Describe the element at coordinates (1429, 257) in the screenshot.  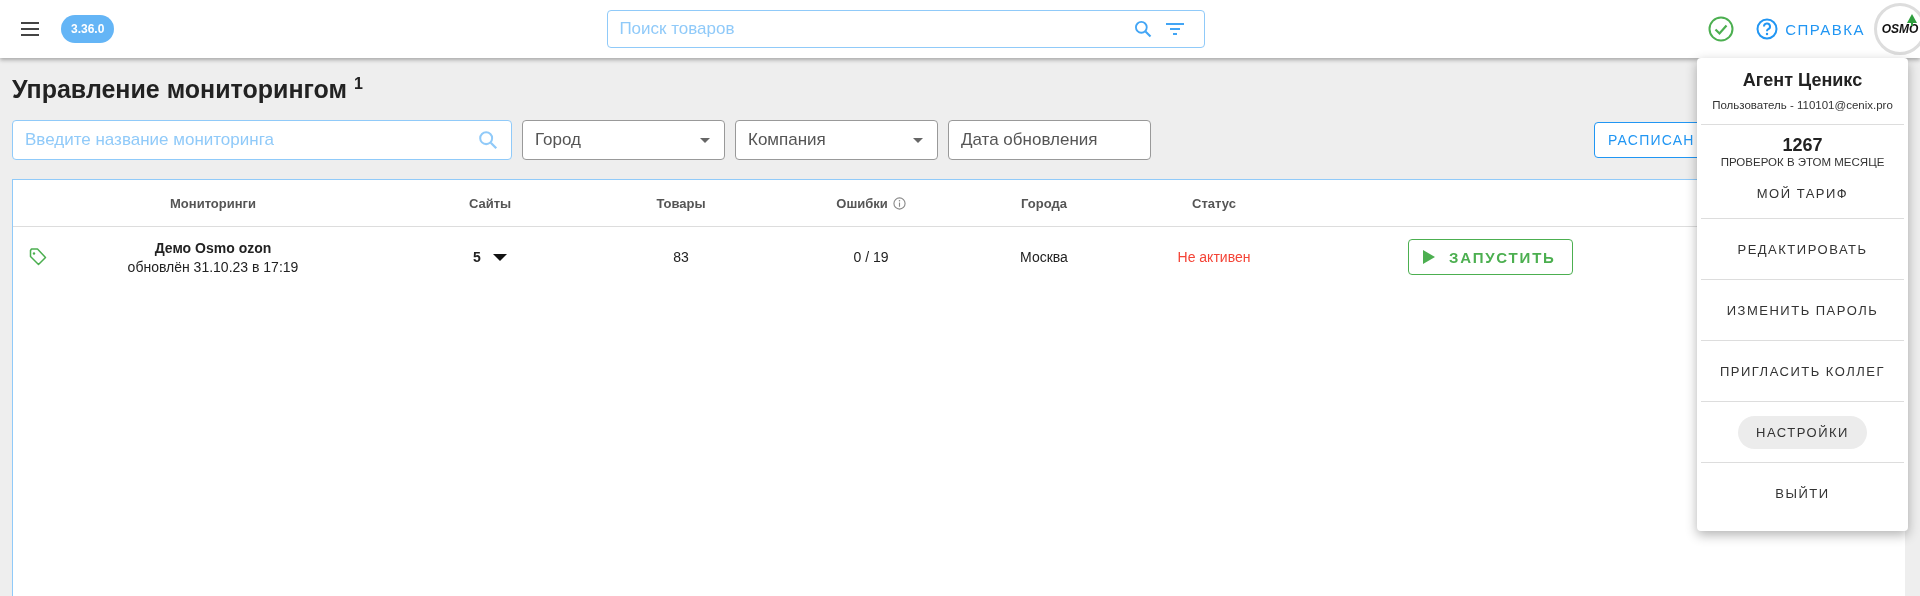
I see `play-icon` at that location.